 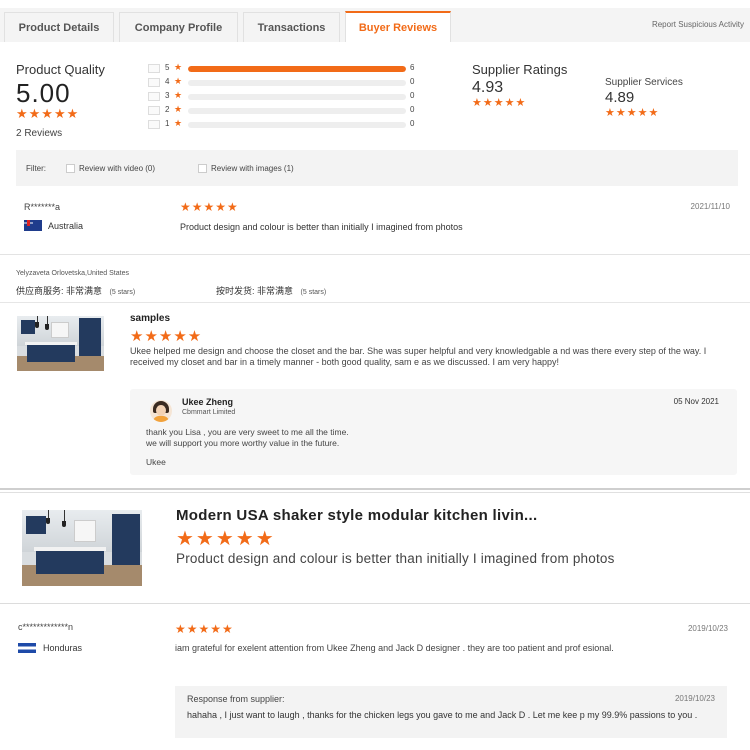 I want to click on review-photo-thumbnail, so click(x=60, y=343).